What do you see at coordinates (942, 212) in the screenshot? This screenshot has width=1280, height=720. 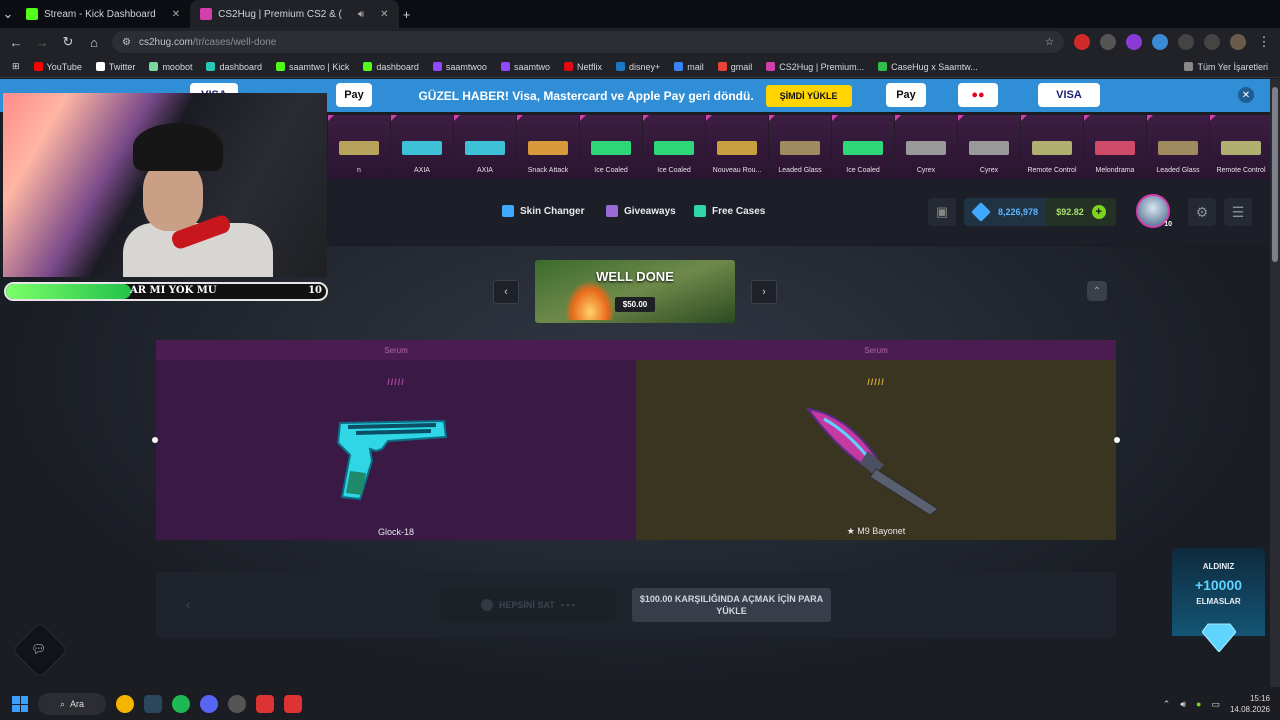 I see `gift-button: ▣` at bounding box center [942, 212].